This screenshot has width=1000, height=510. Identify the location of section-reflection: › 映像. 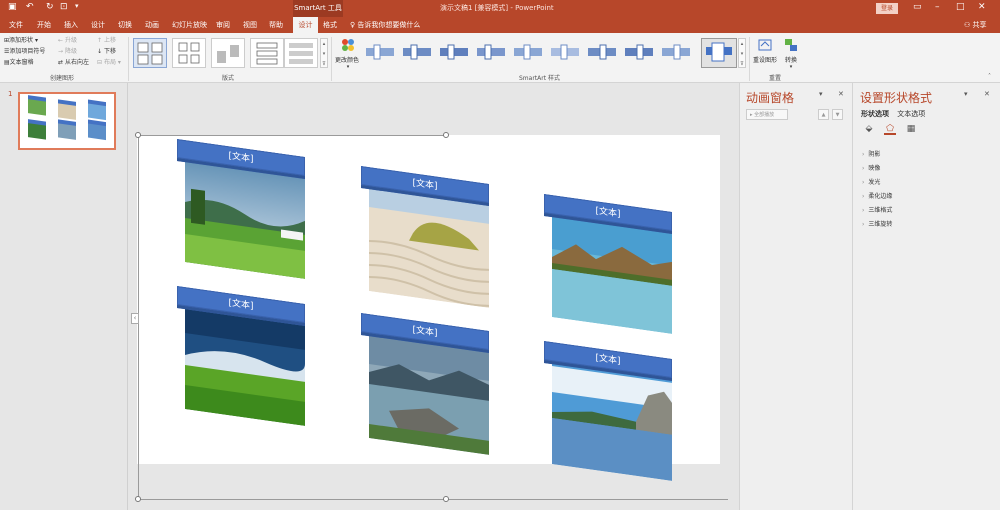
(871, 167).